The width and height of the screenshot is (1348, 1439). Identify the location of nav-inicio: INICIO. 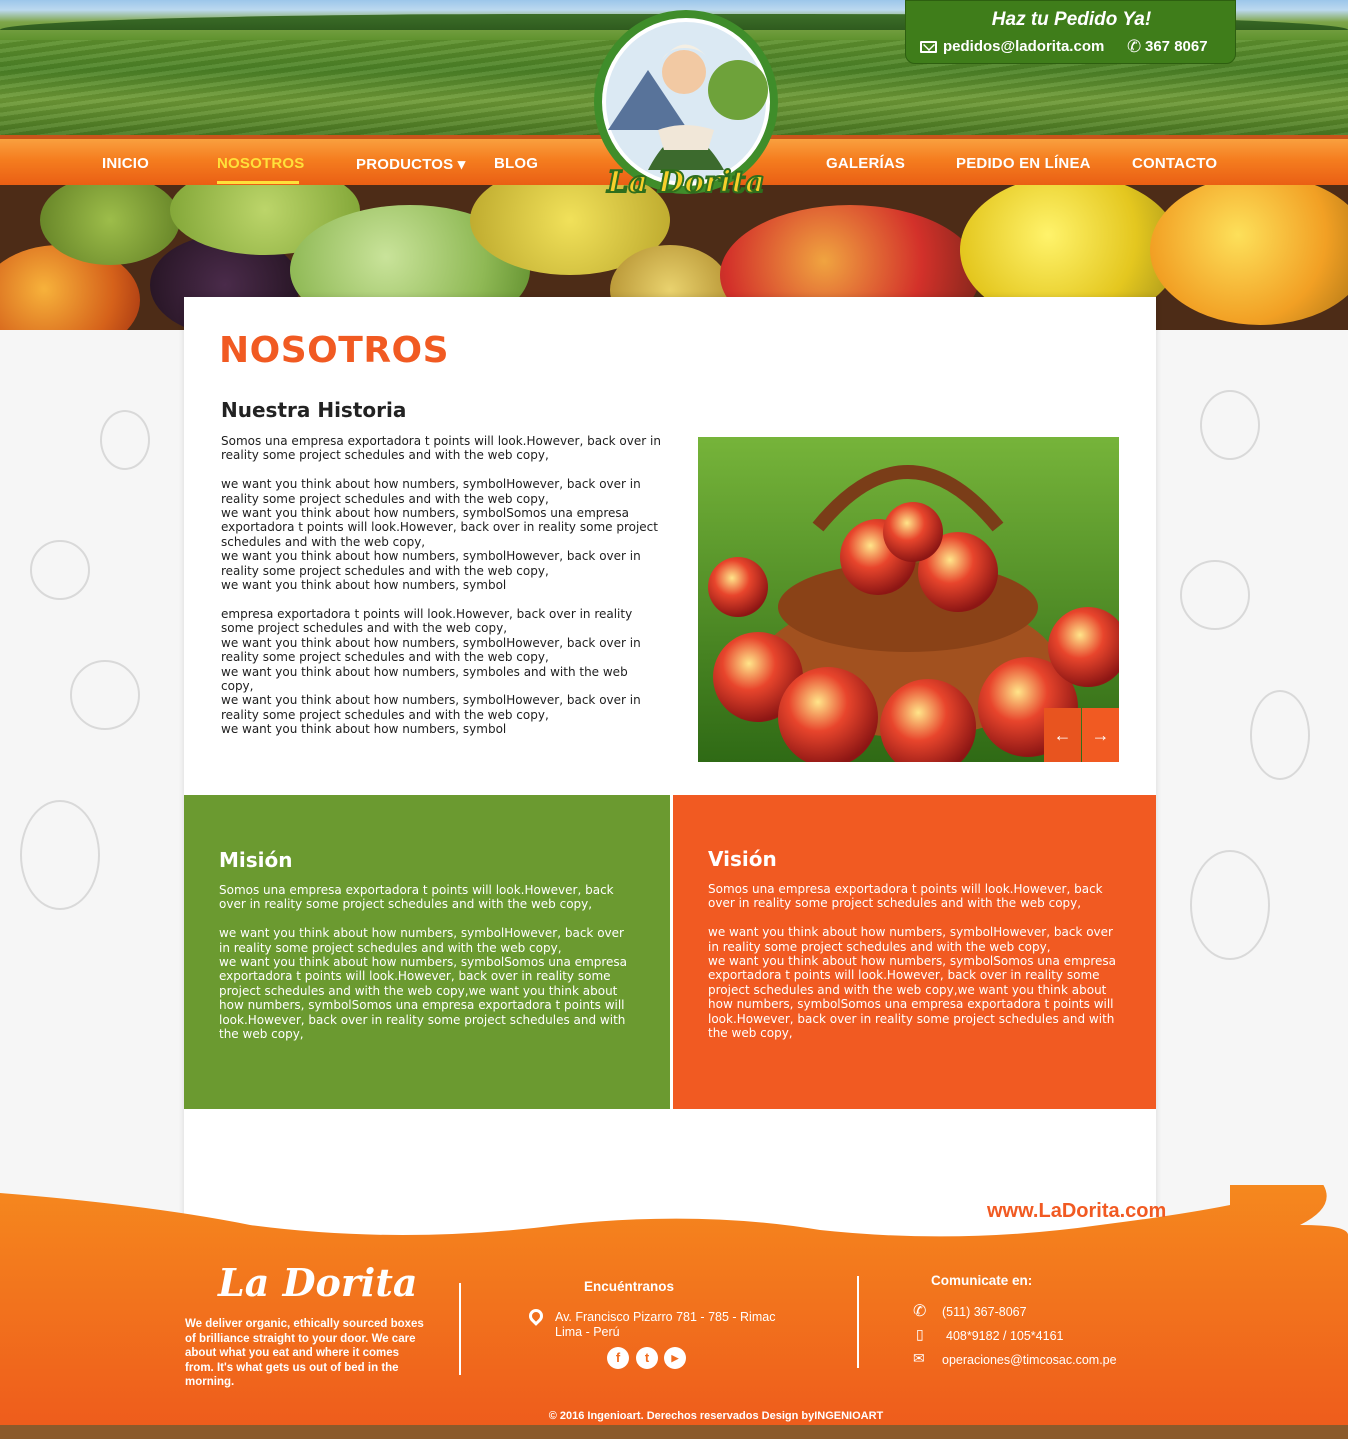
(125, 163).